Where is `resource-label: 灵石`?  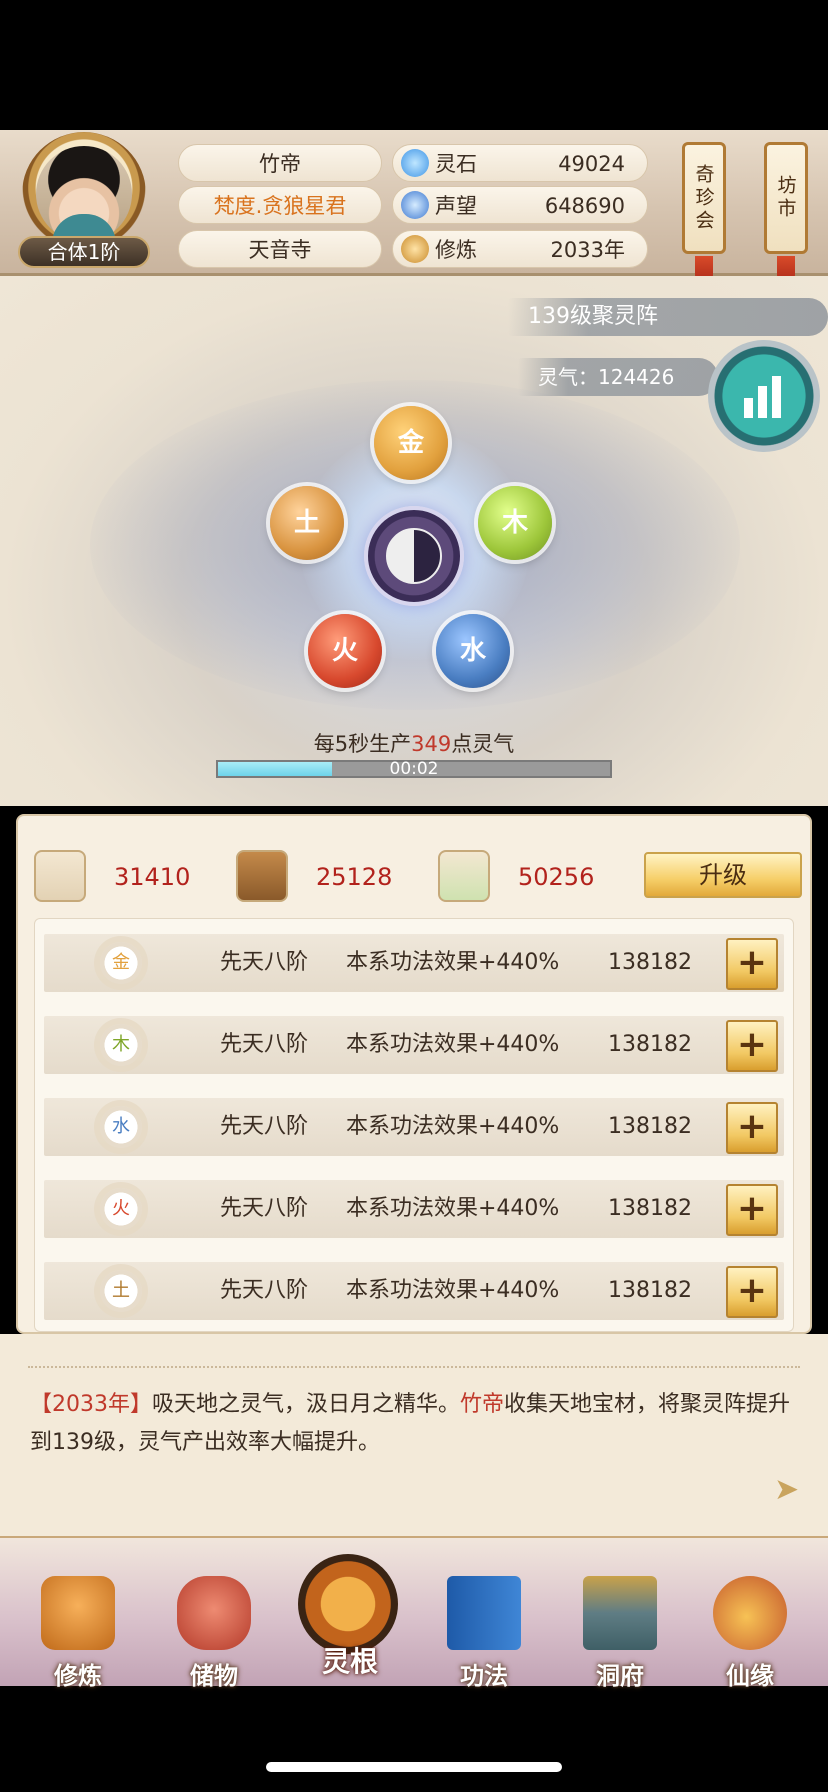 resource-label: 灵石 is located at coordinates (456, 164).